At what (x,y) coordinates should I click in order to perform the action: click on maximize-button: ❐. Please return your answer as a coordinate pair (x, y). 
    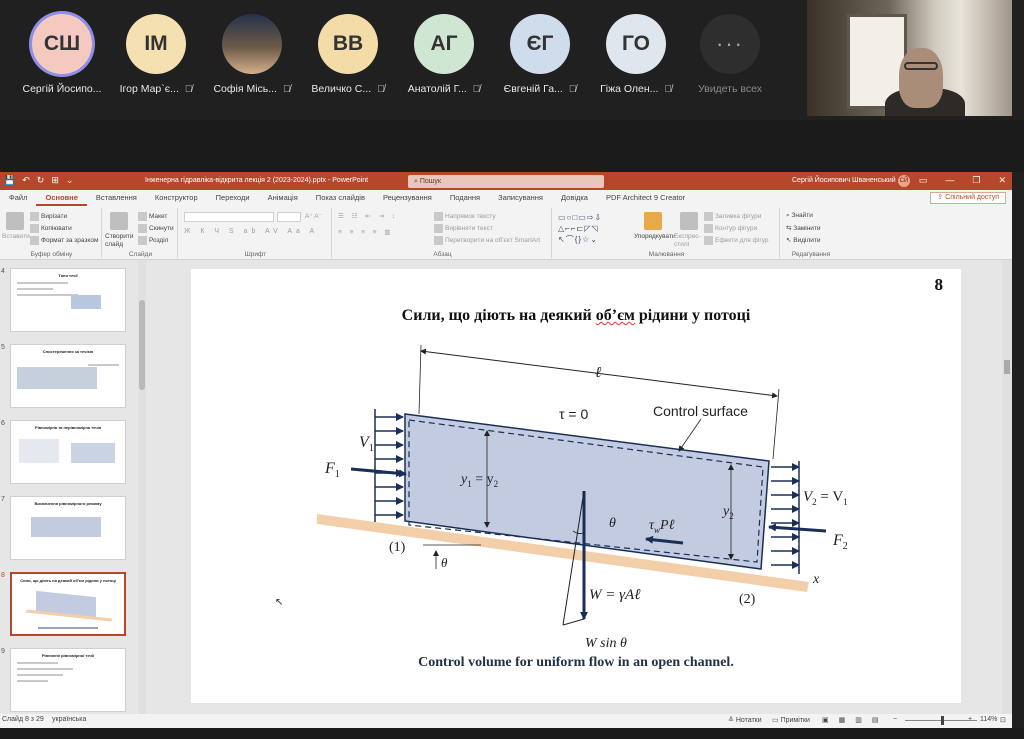
    Looking at the image, I should click on (976, 180).